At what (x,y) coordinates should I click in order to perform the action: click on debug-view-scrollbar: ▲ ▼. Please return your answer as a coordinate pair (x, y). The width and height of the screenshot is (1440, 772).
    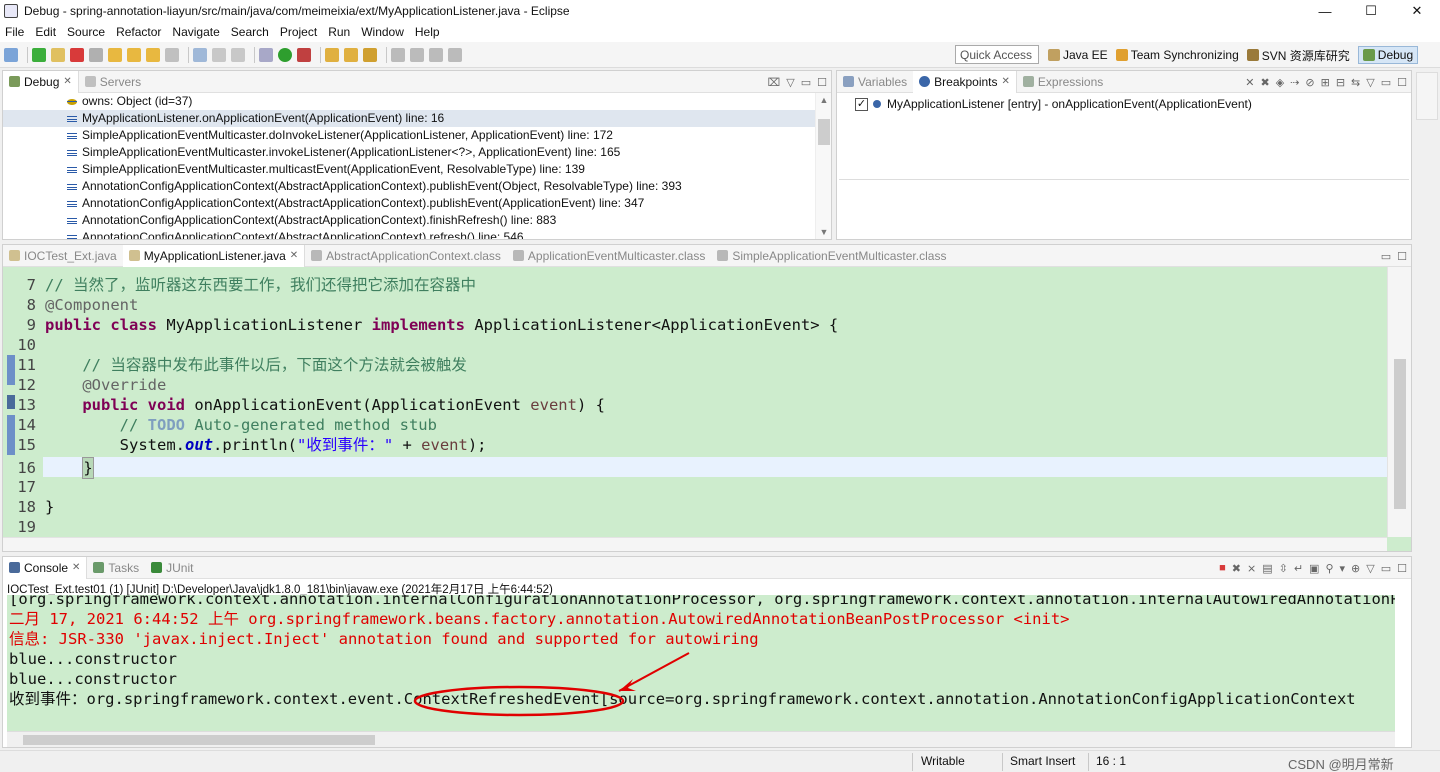
    Looking at the image, I should click on (823, 166).